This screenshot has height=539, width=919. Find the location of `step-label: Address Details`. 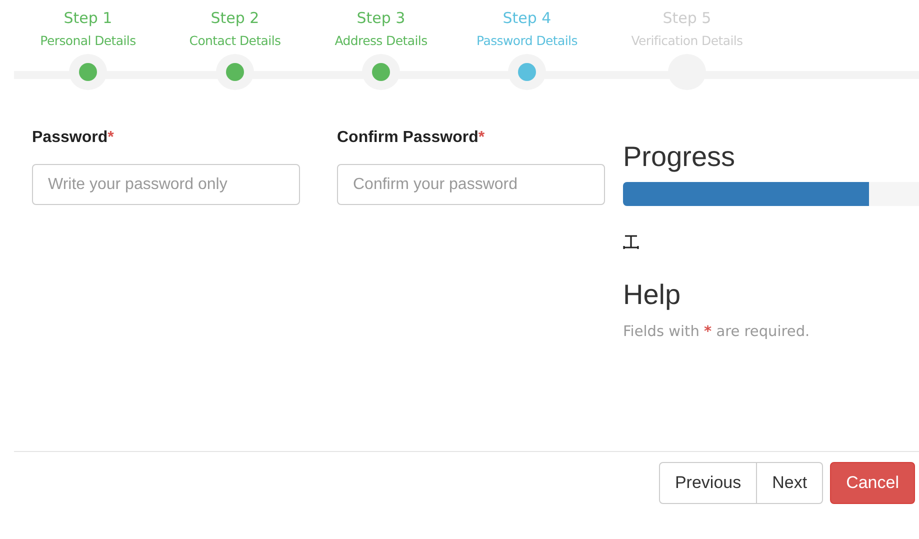

step-label: Address Details is located at coordinates (381, 41).